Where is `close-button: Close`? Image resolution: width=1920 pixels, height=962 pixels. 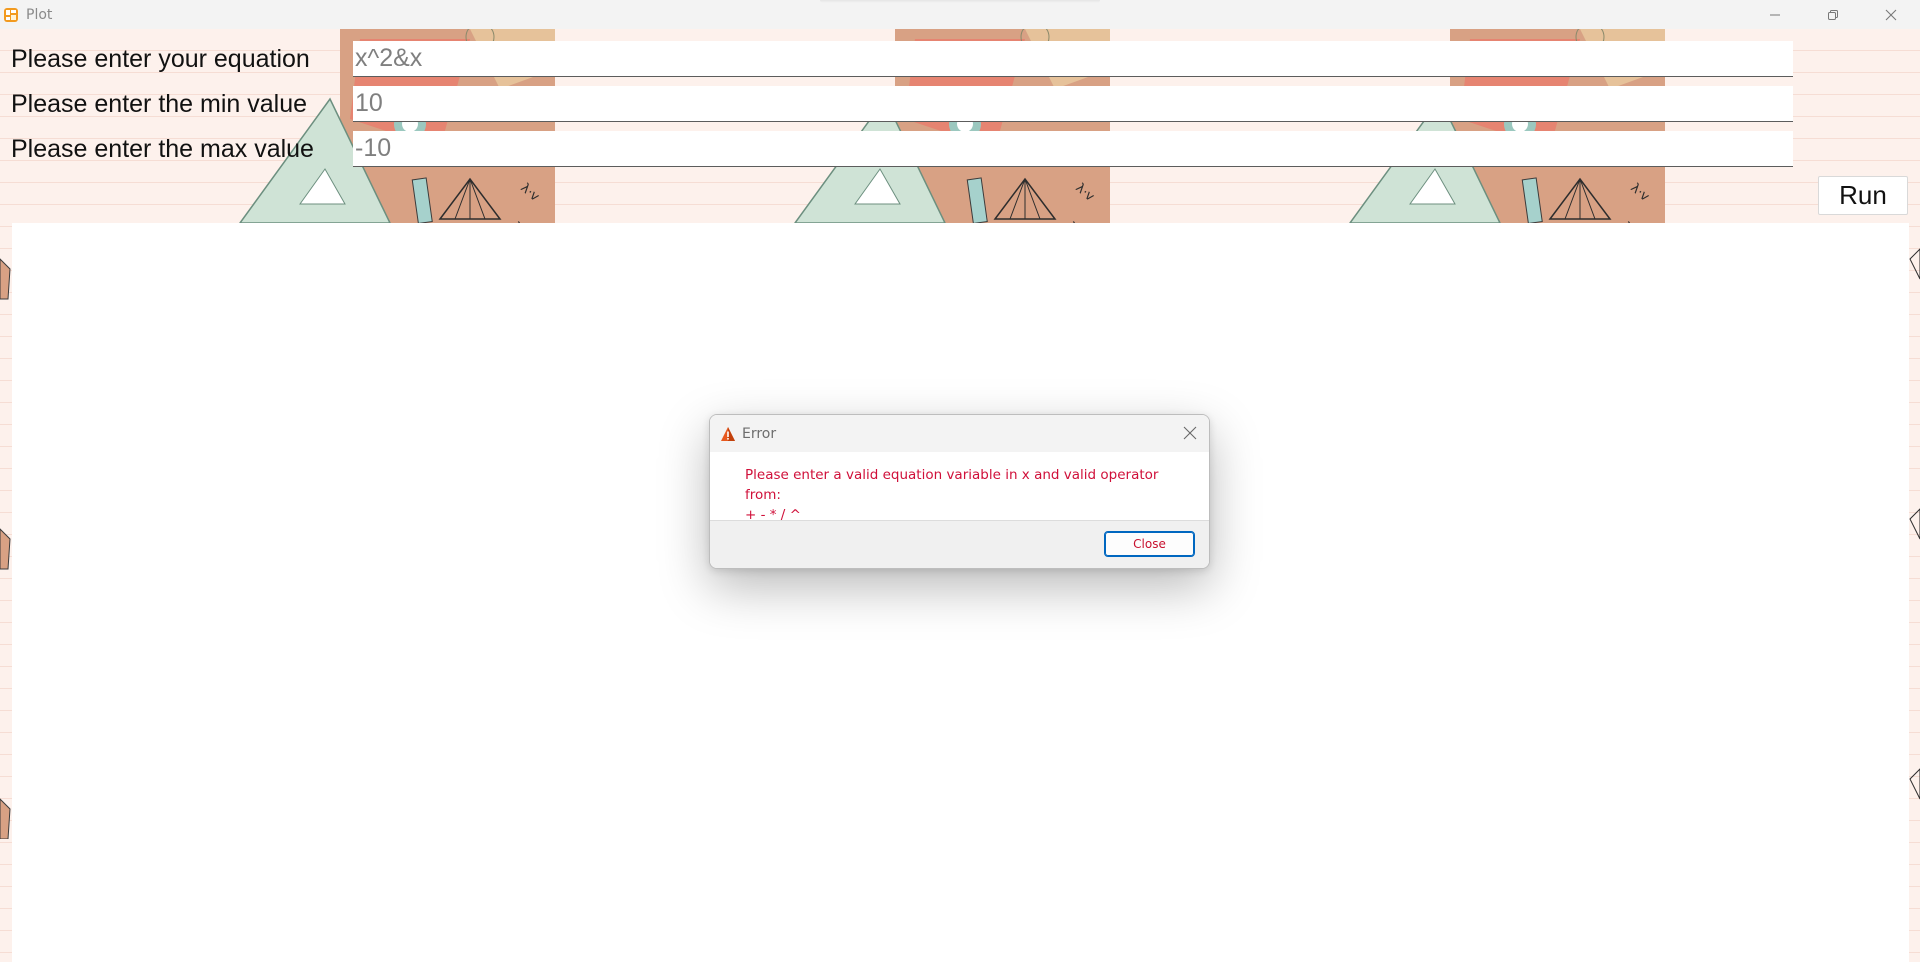 close-button: Close is located at coordinates (1149, 544).